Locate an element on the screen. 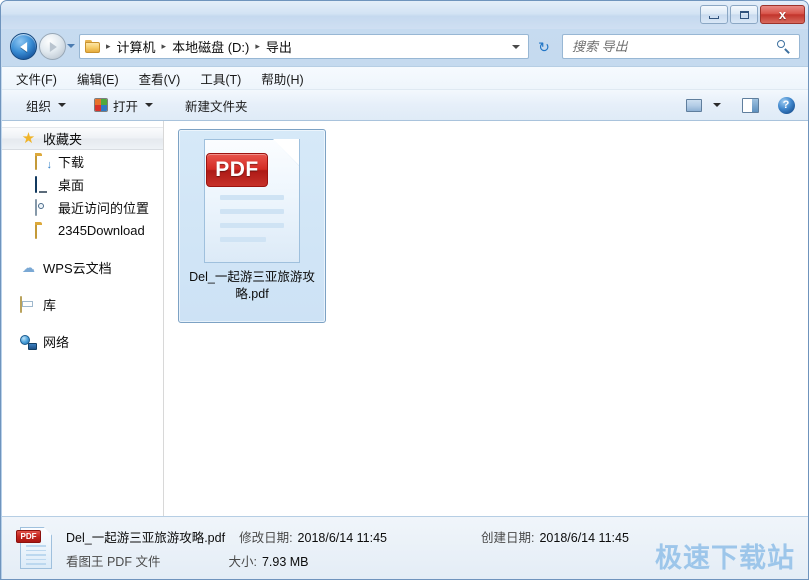 The height and width of the screenshot is (580, 809). new-folder-label: 新建文件夹 is located at coordinates (216, 106).